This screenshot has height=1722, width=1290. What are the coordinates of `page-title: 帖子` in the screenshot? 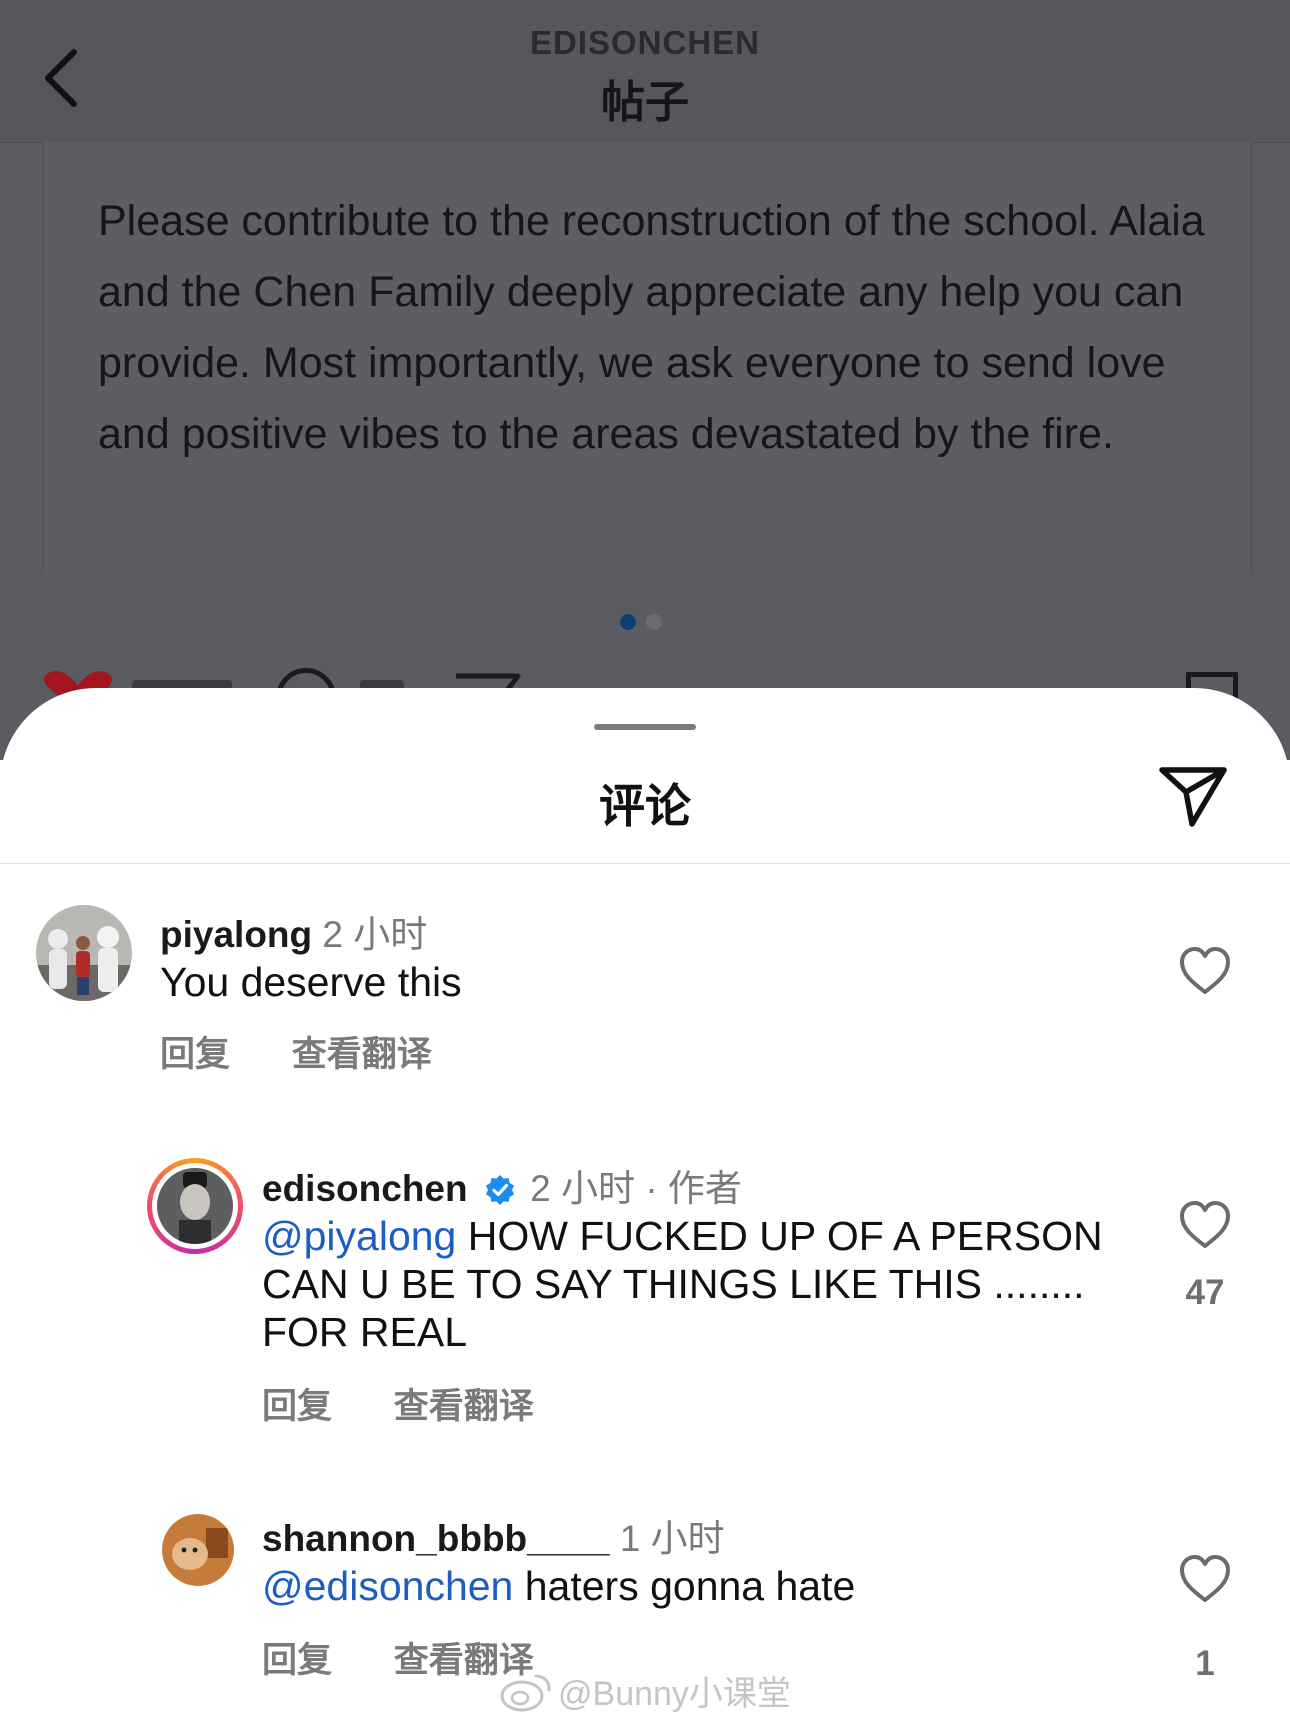 It's located at (645, 102).